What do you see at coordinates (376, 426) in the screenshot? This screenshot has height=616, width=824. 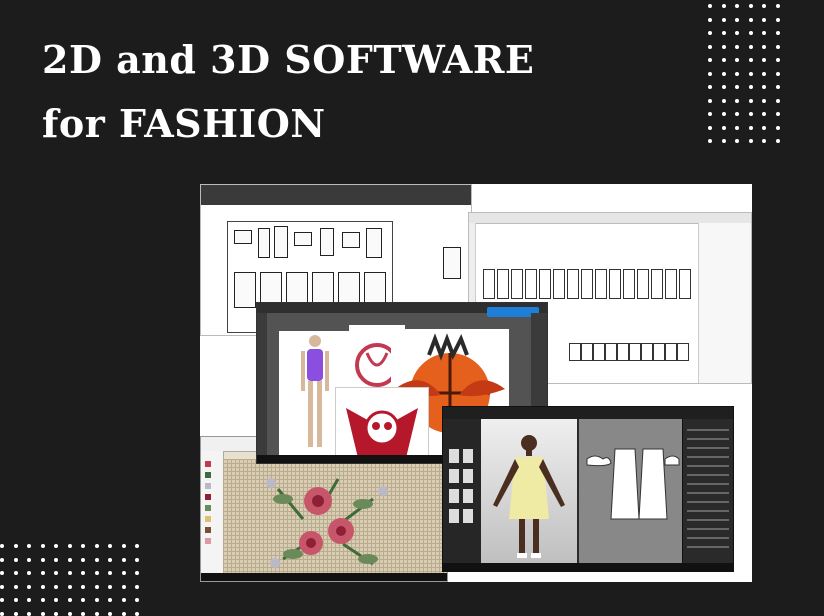 I see `owl-eye` at bounding box center [376, 426].